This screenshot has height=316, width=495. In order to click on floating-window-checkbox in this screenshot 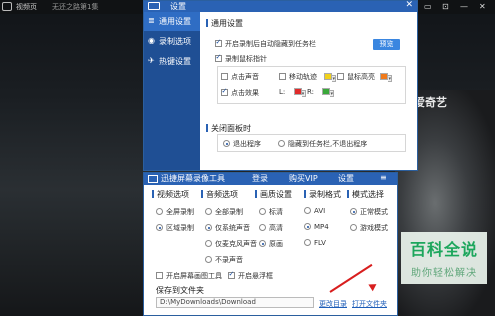, I will do `click(231, 274)`.